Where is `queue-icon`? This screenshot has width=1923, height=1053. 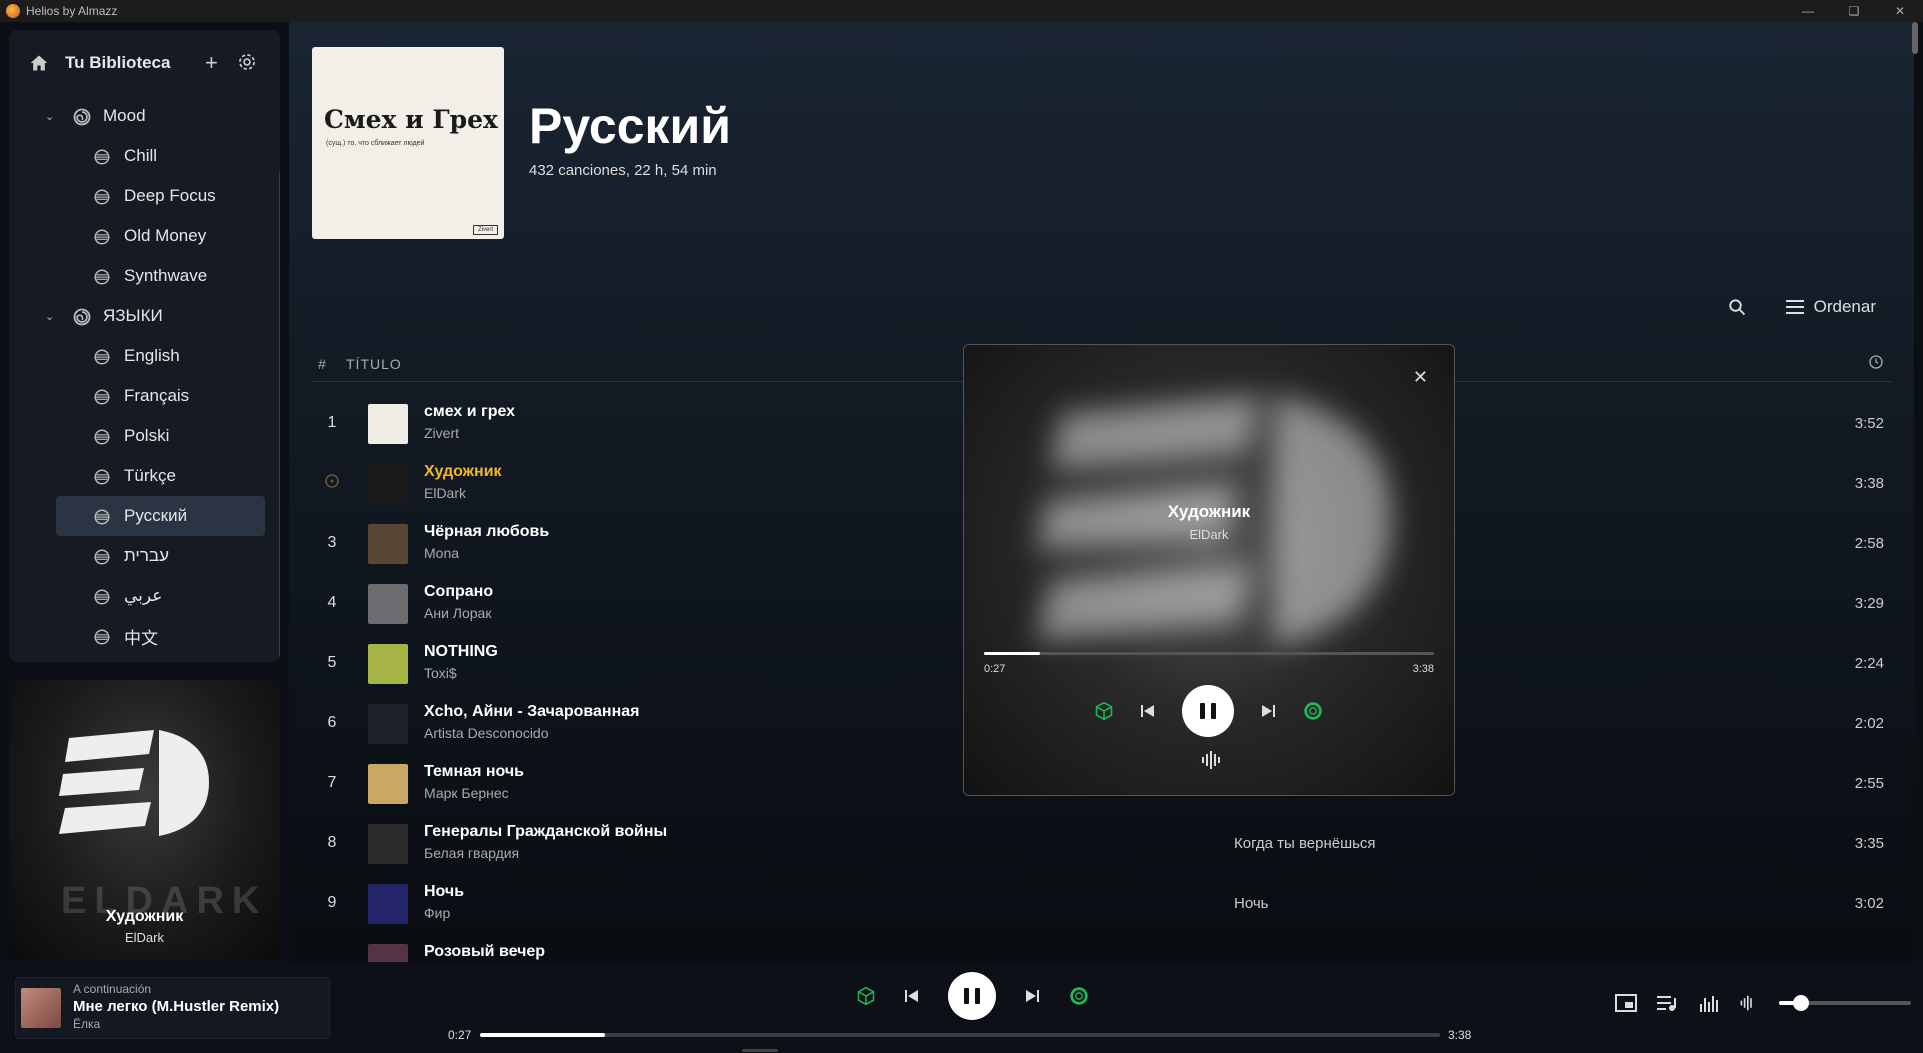
queue-icon is located at coordinates (1668, 1003).